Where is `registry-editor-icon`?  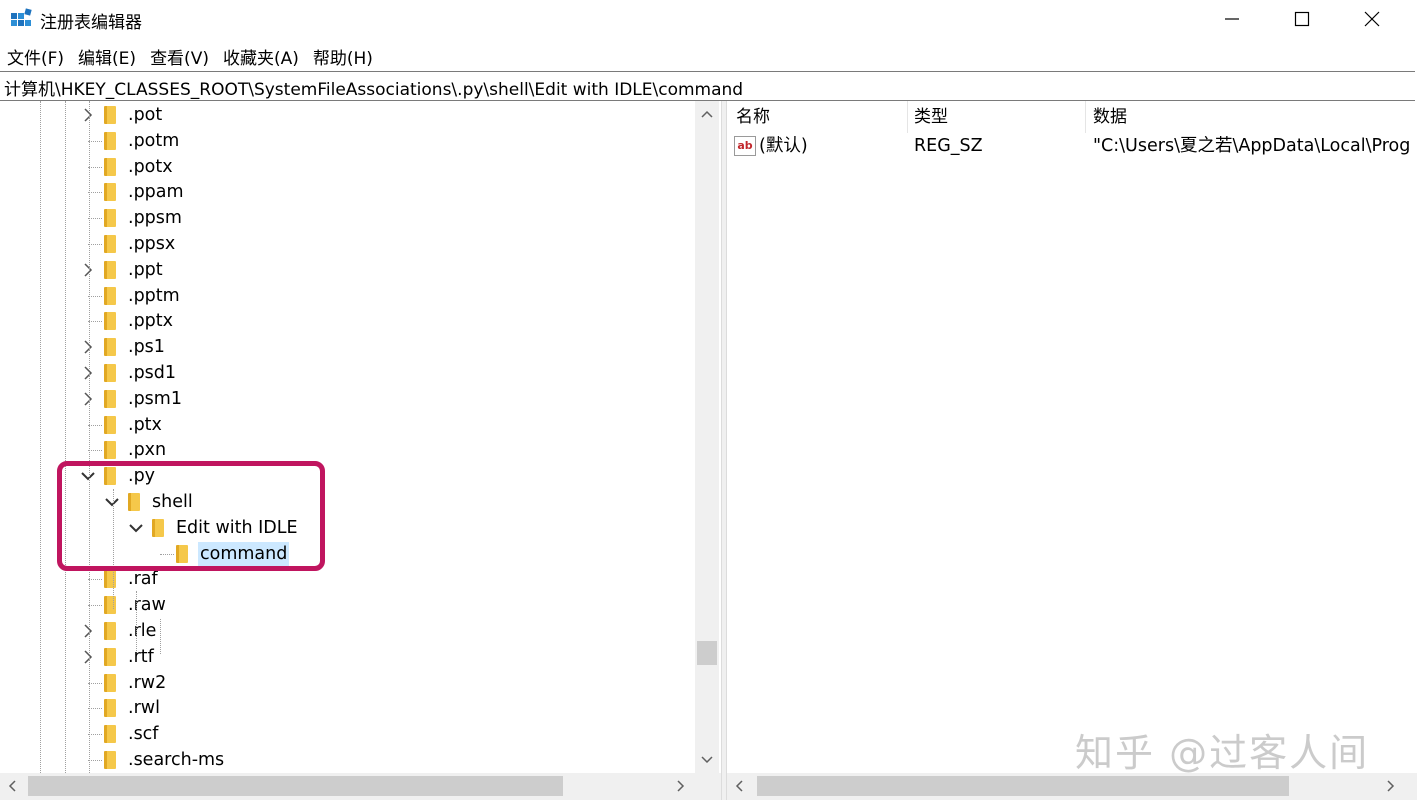
registry-editor-icon is located at coordinates (21, 17).